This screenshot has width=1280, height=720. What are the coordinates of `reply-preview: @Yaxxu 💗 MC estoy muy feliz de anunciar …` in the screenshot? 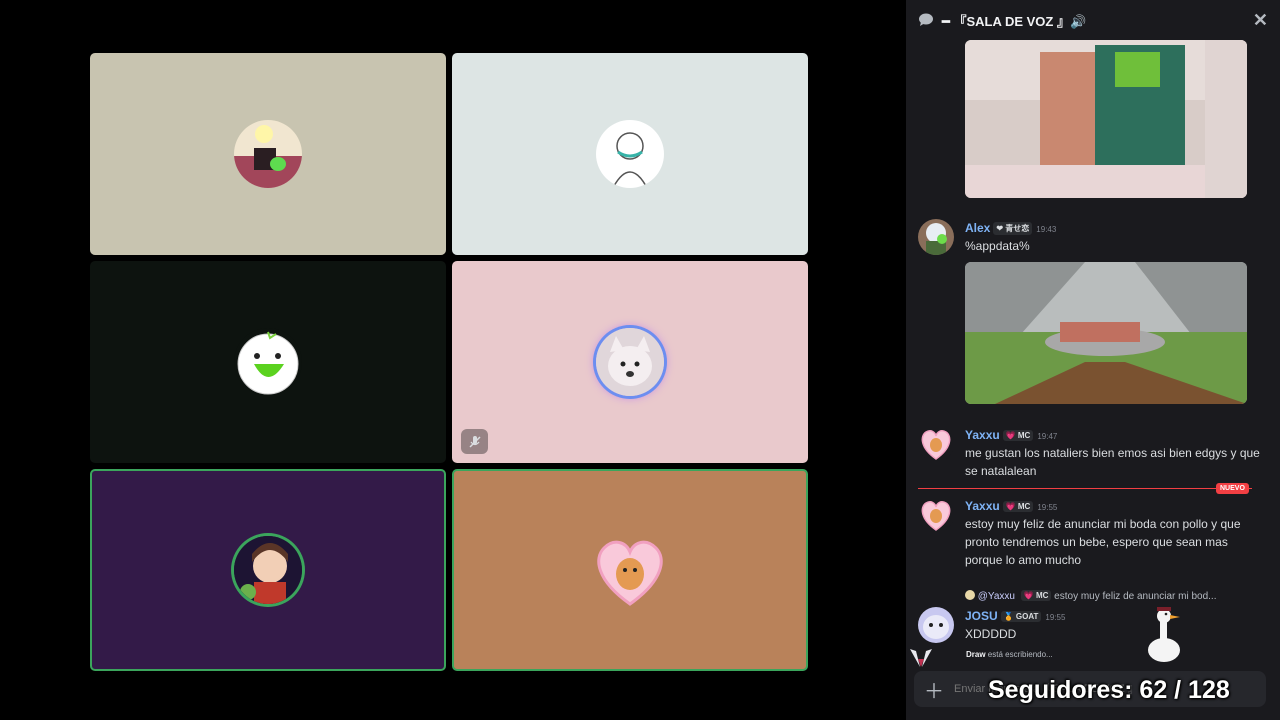 It's located at (1090, 596).